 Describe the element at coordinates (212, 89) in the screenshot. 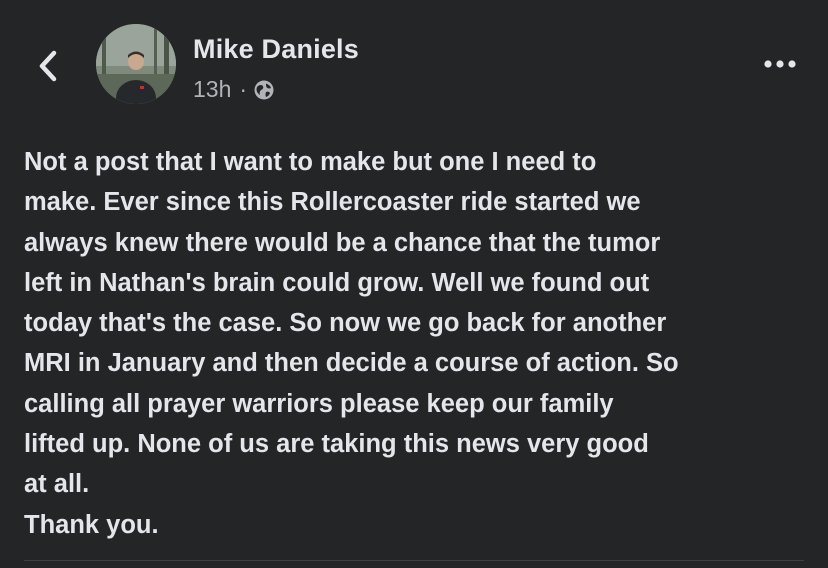

I see `post-timestamp: 13h` at that location.